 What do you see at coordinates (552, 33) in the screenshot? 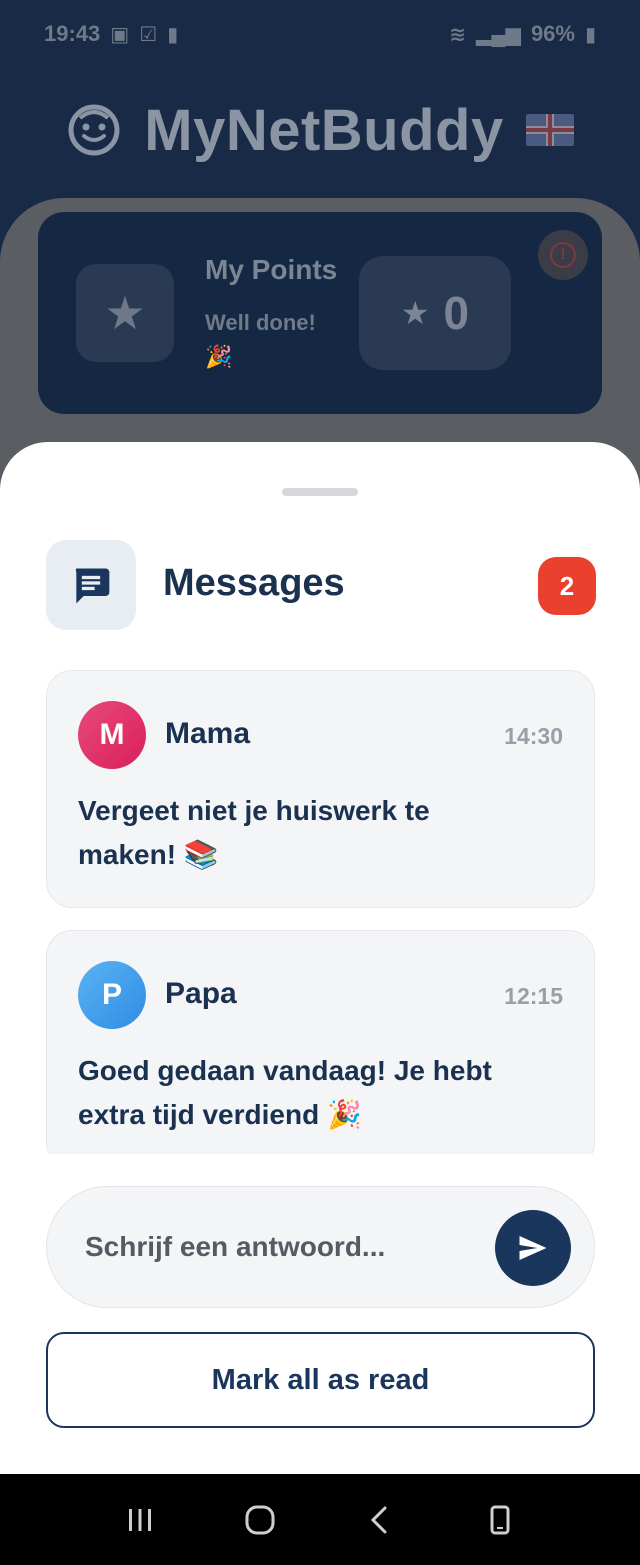
I see `battery-level: 96%` at bounding box center [552, 33].